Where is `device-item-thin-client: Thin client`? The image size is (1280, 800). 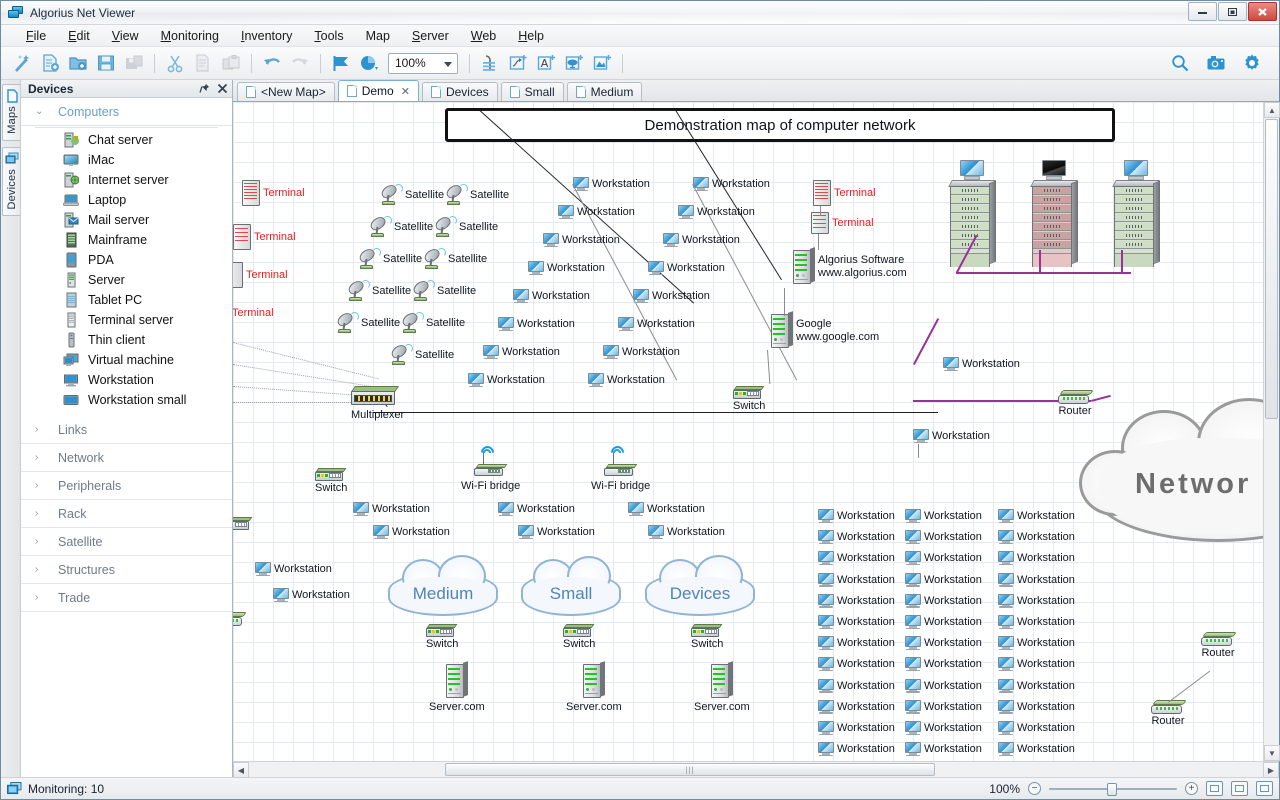 device-item-thin-client: Thin client is located at coordinates (126, 340).